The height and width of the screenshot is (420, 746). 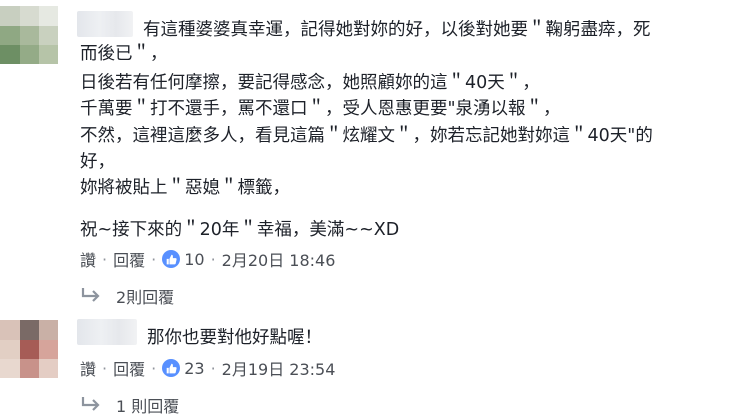 What do you see at coordinates (124, 54) in the screenshot?
I see `comment-text-line: 而後已＂，` at bounding box center [124, 54].